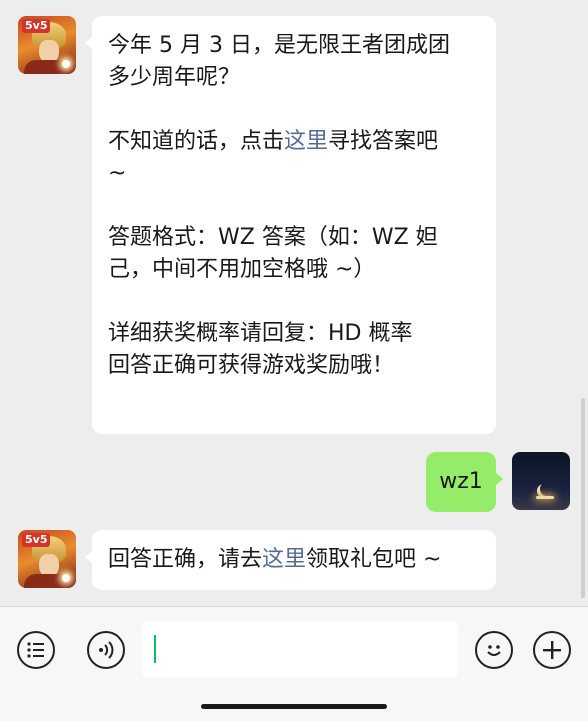 The width and height of the screenshot is (588, 721). I want to click on scrollbar, so click(583, 498).